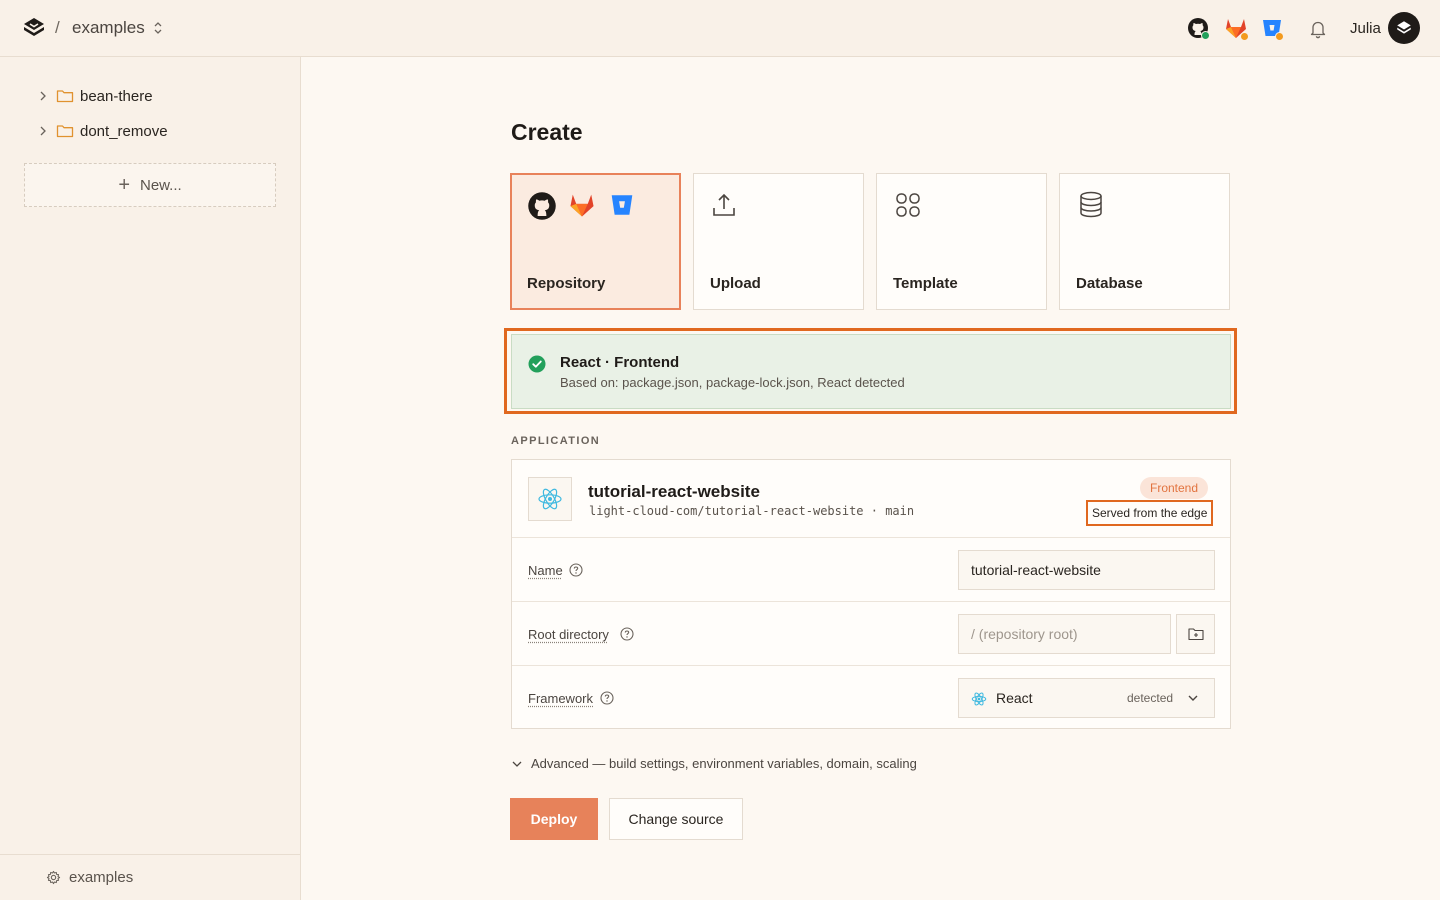 The height and width of the screenshot is (900, 1440). I want to click on workspace-name: examples, so click(101, 877).